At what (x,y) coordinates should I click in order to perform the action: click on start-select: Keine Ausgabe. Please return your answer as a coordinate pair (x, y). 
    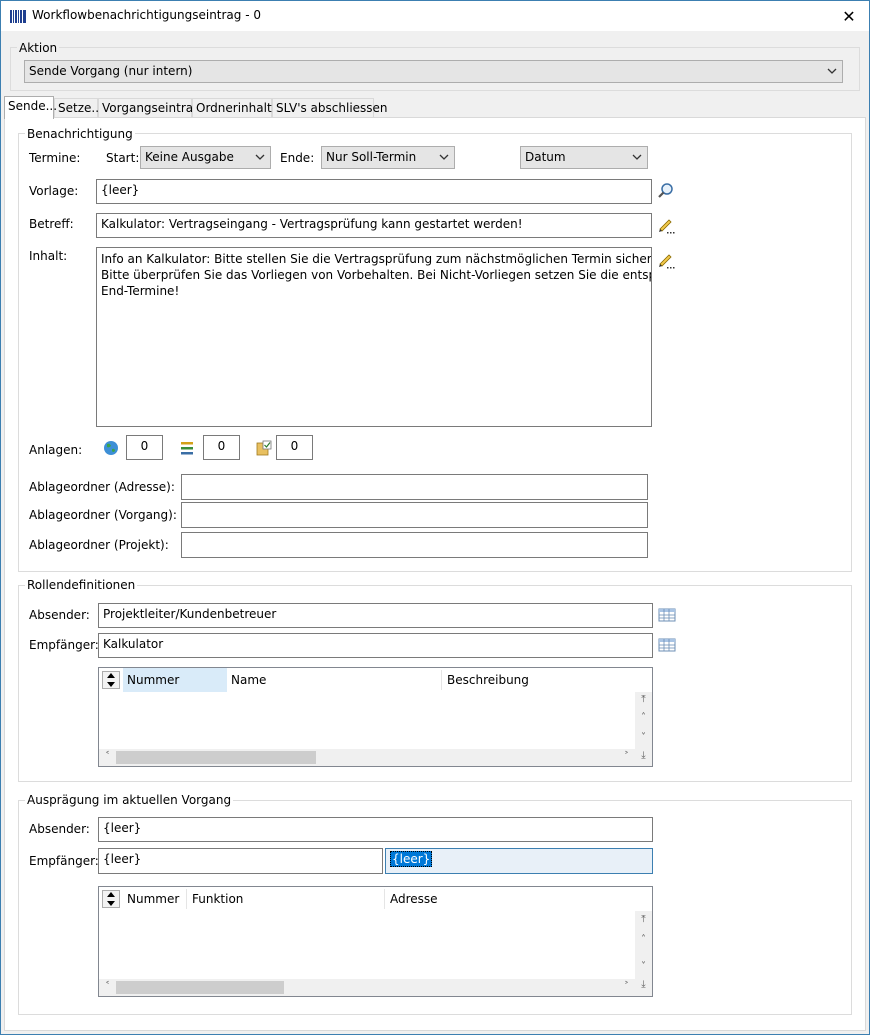
    Looking at the image, I should click on (205, 157).